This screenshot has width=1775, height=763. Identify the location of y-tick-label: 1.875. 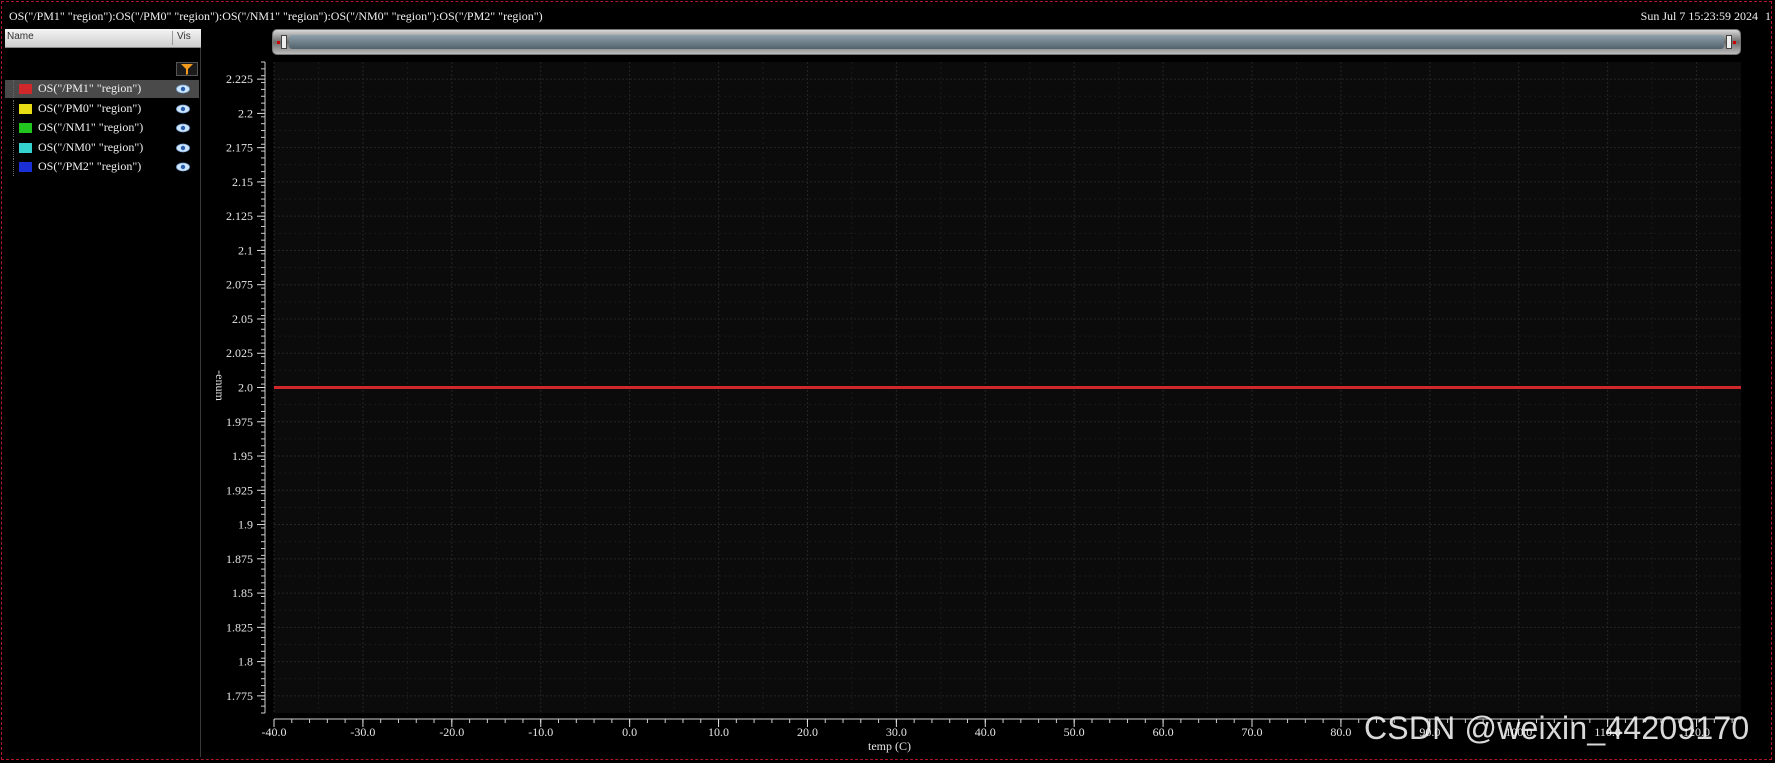
(239, 559).